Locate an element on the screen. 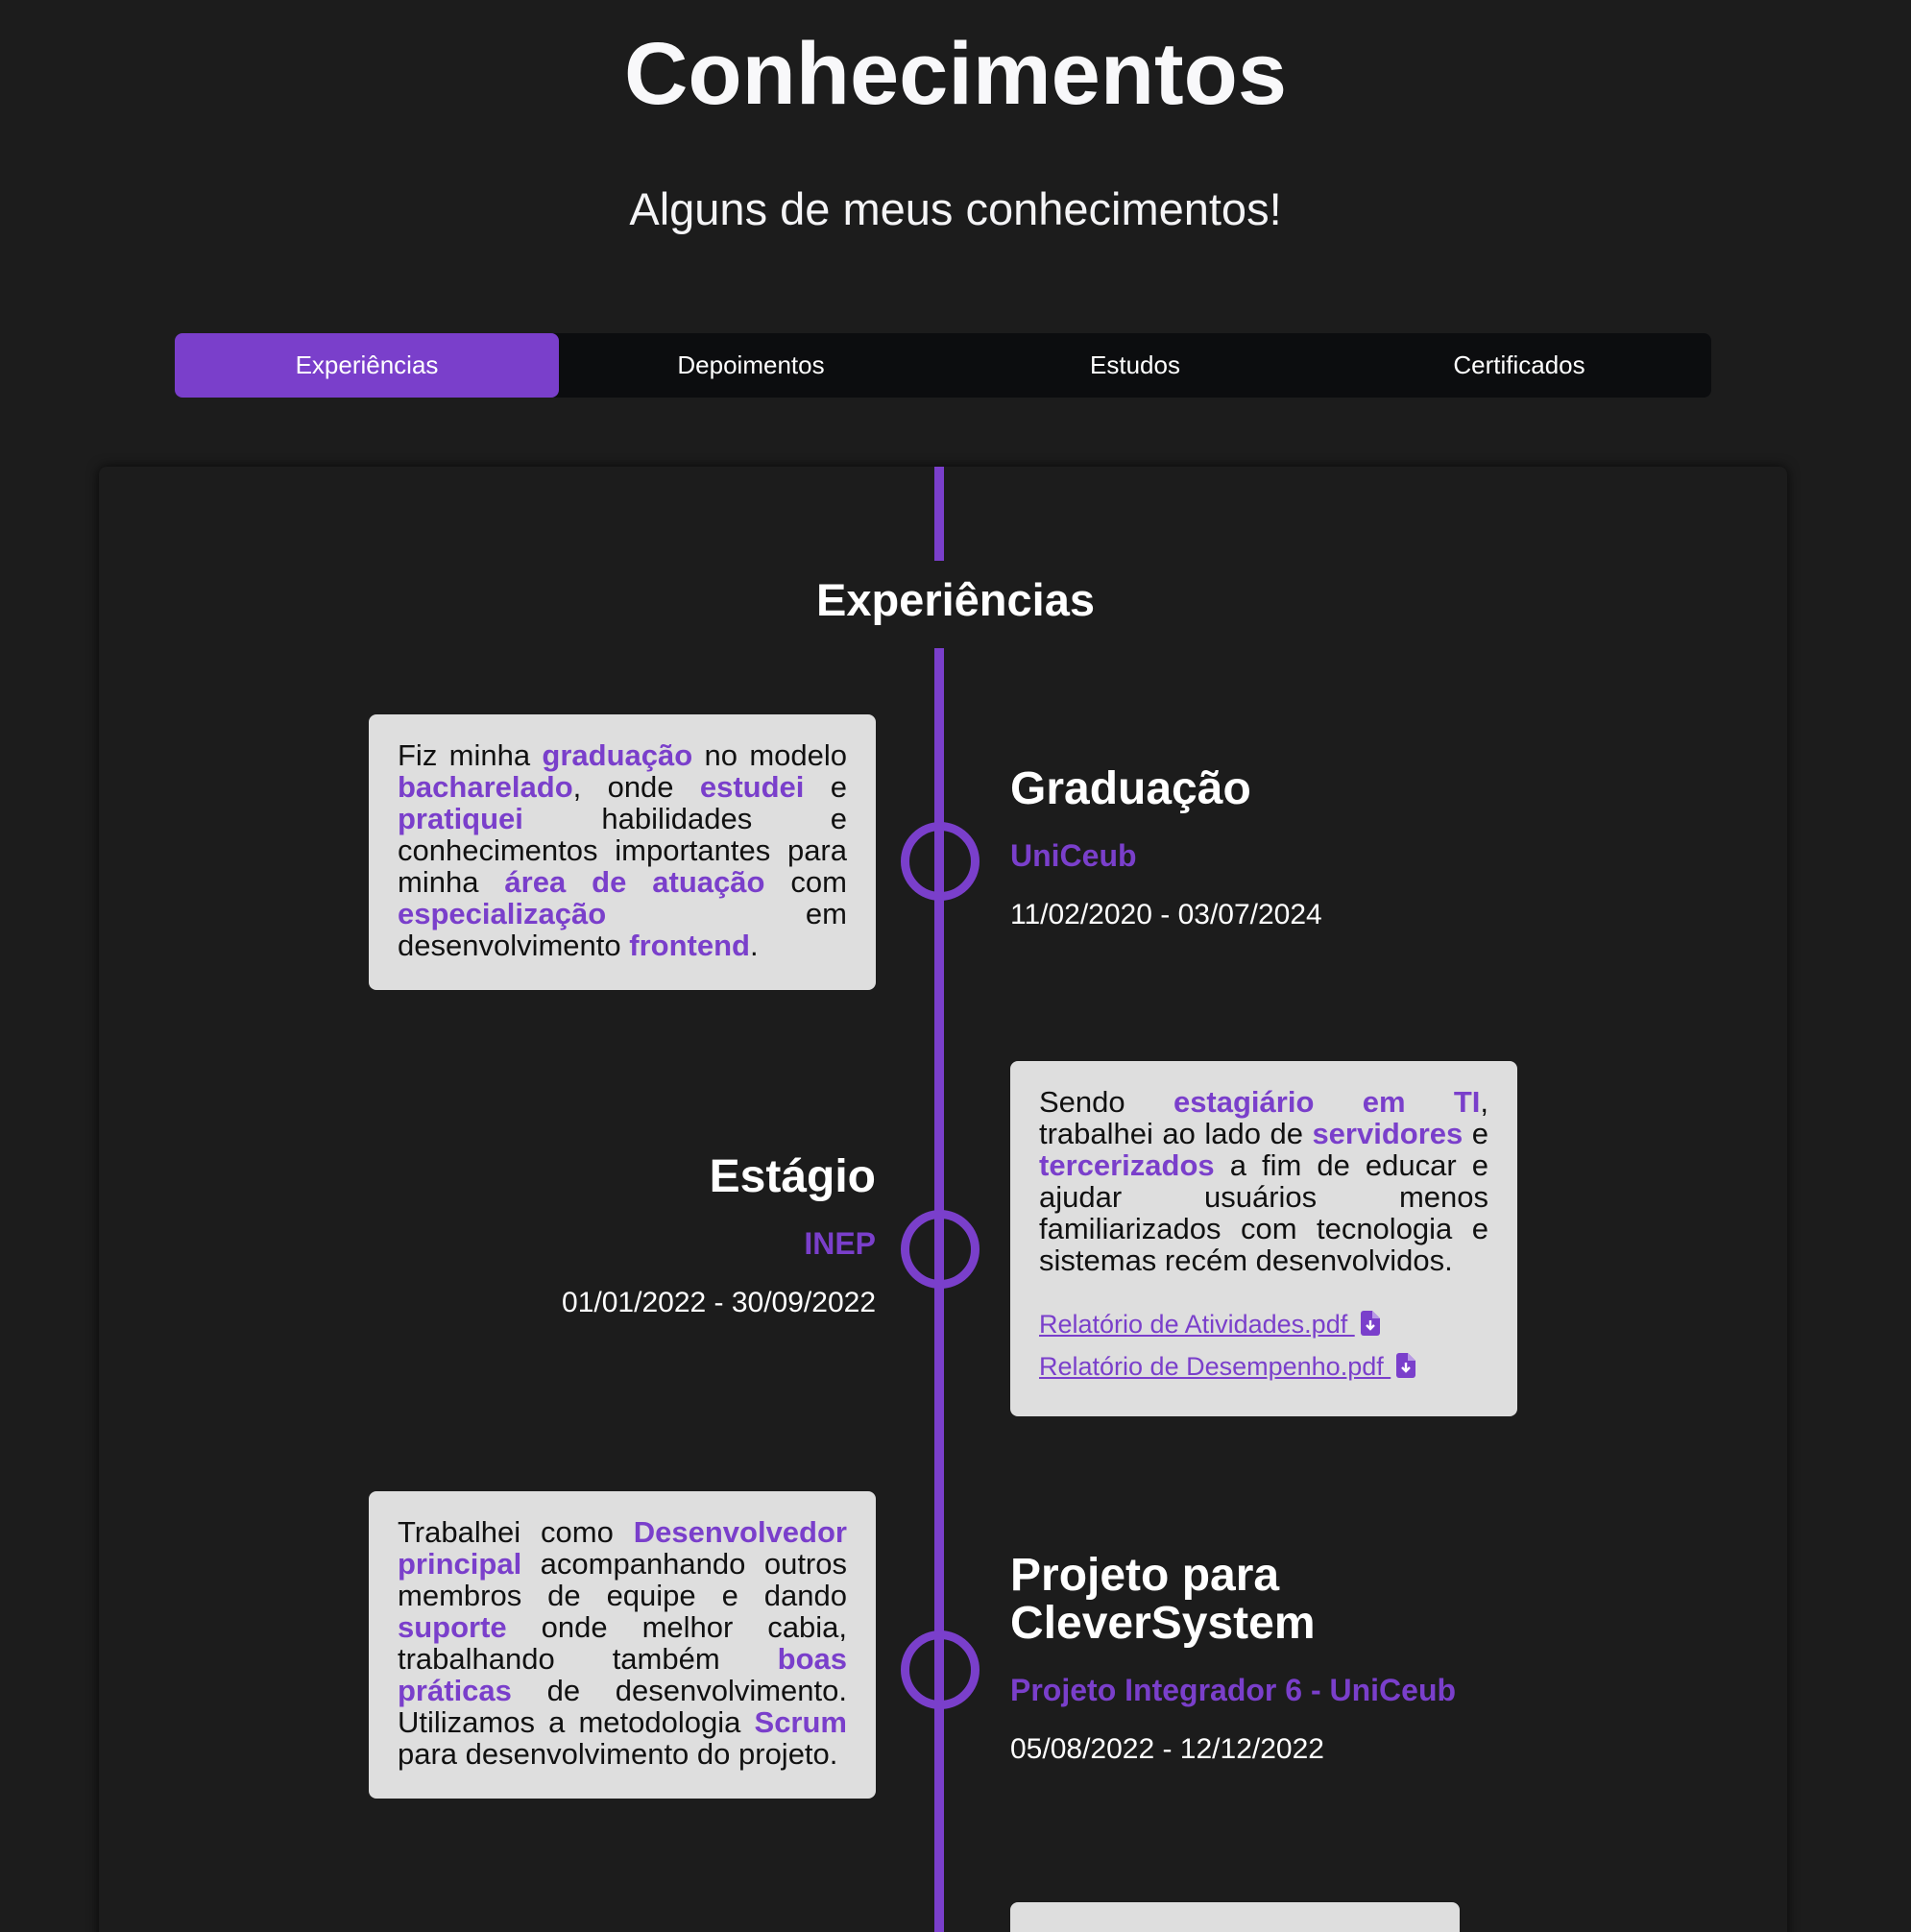  highlight-text: estudei is located at coordinates (752, 787).